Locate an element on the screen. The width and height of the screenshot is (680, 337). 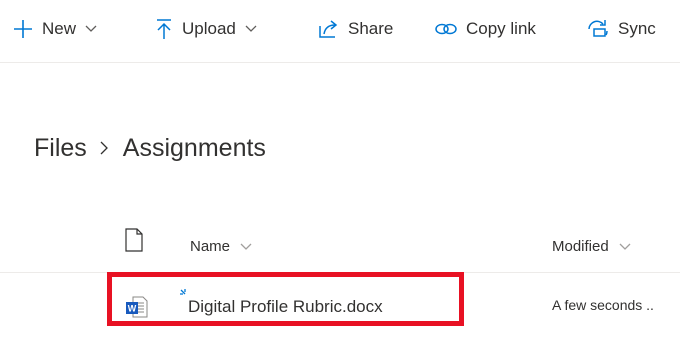
column-header-modified: Modified is located at coordinates (591, 246).